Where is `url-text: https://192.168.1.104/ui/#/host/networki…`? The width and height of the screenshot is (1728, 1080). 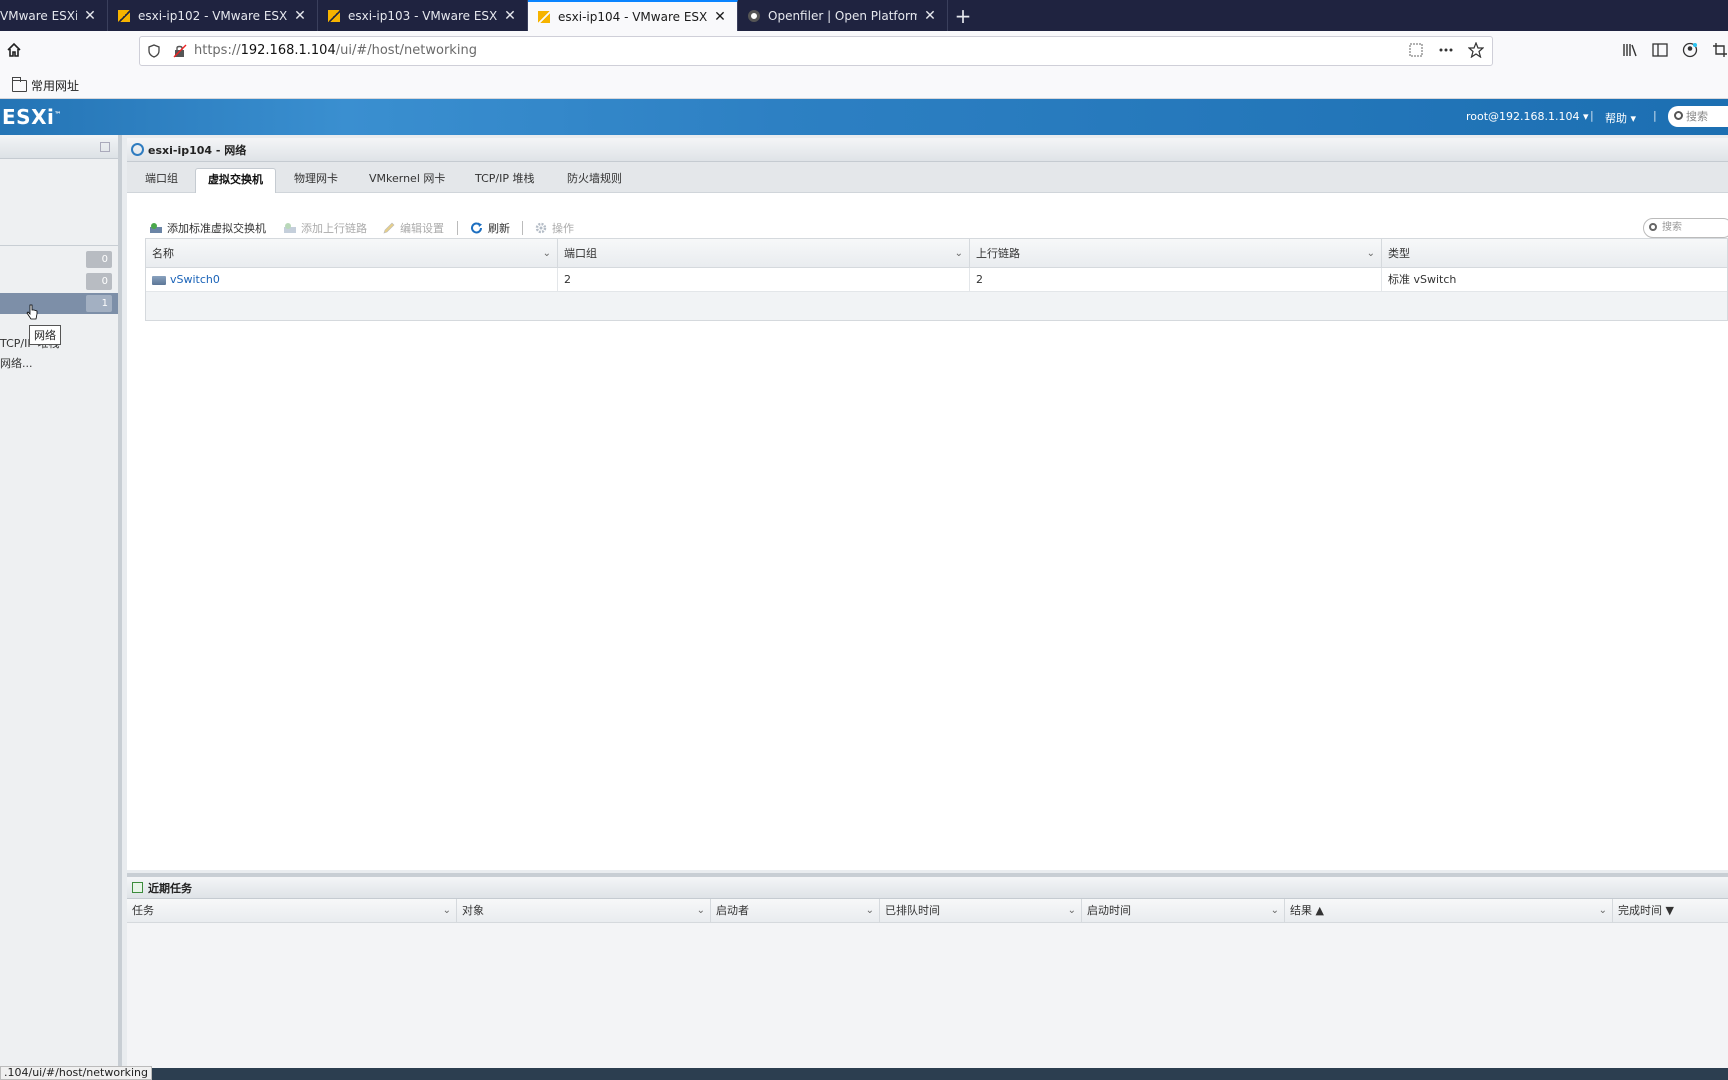
url-text: https://192.168.1.104/ui/#/host/networki… is located at coordinates (335, 50).